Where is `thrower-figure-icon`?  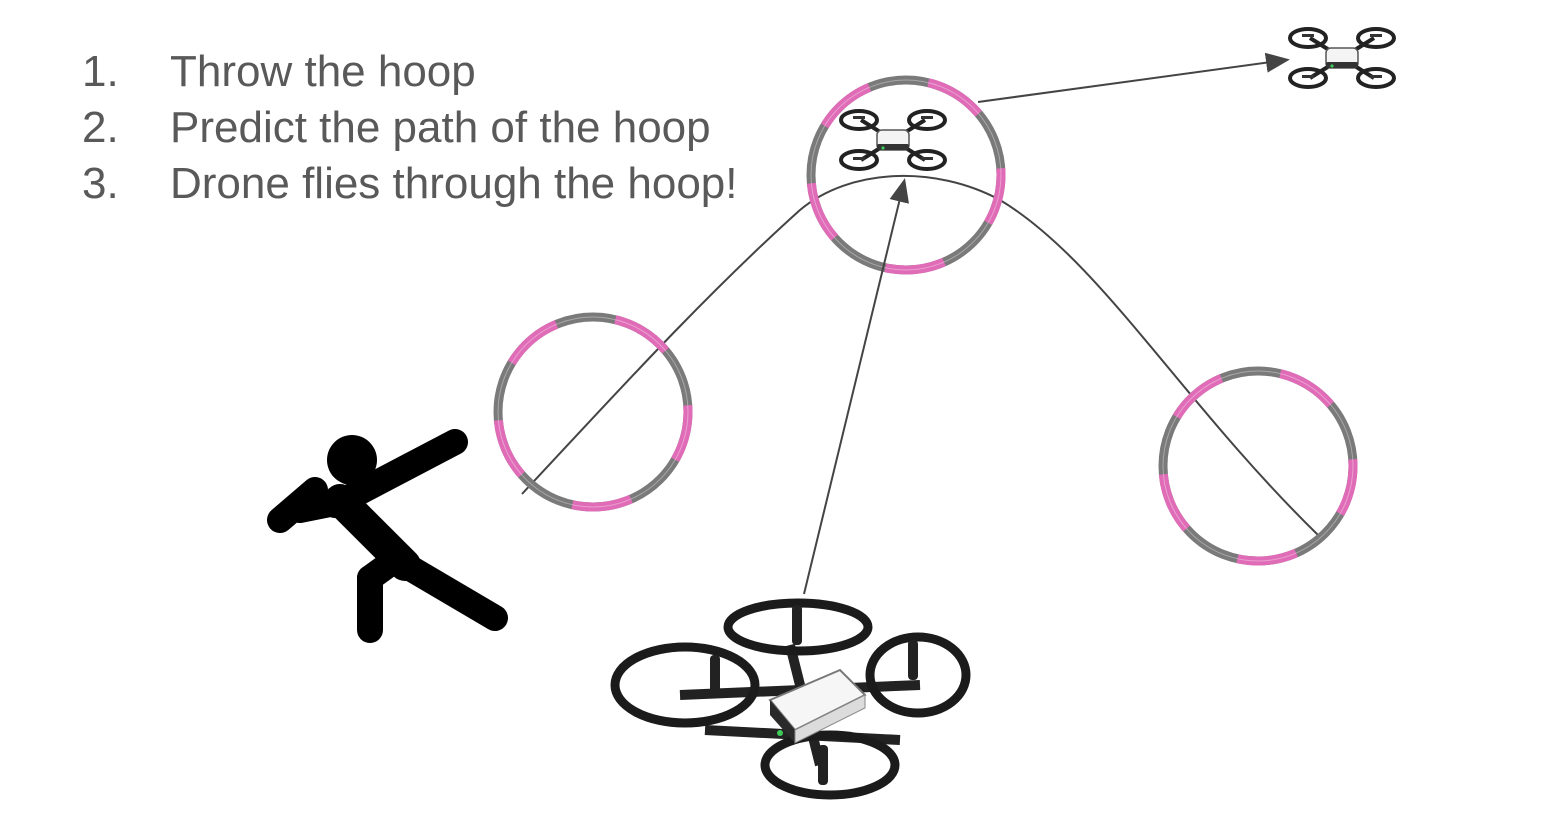 thrower-figure-icon is located at coordinates (387, 536).